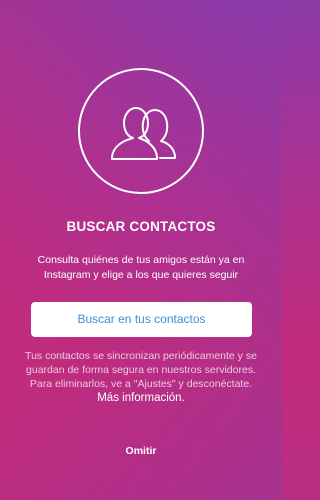 This screenshot has width=320, height=500. I want to click on more-info-link: Más información., so click(141, 398).